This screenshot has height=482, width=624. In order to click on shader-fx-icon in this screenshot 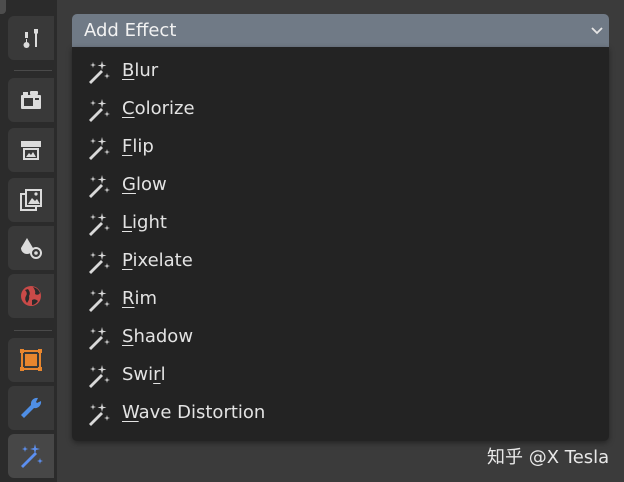, I will do `click(32, 456)`.